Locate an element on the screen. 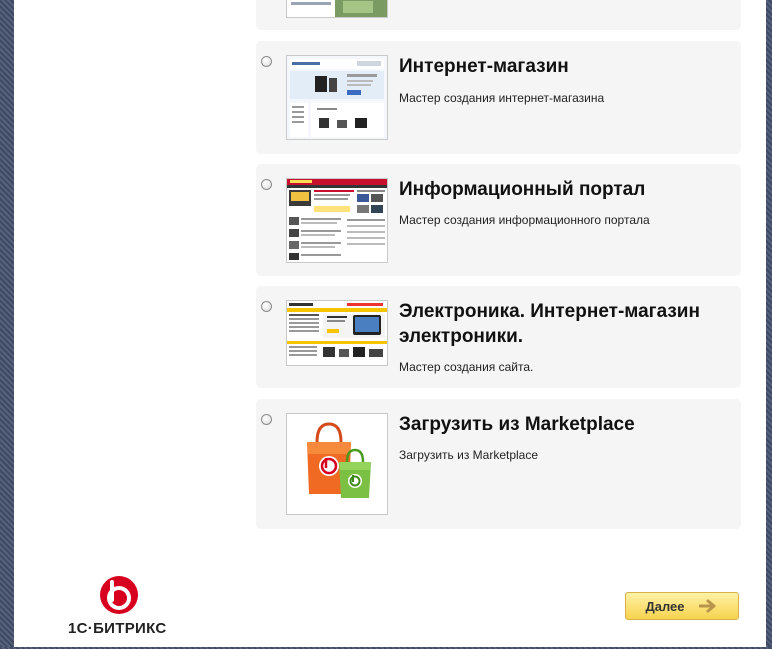 The height and width of the screenshot is (649, 772). template-title: Интернет-магазин is located at coordinates (484, 66).